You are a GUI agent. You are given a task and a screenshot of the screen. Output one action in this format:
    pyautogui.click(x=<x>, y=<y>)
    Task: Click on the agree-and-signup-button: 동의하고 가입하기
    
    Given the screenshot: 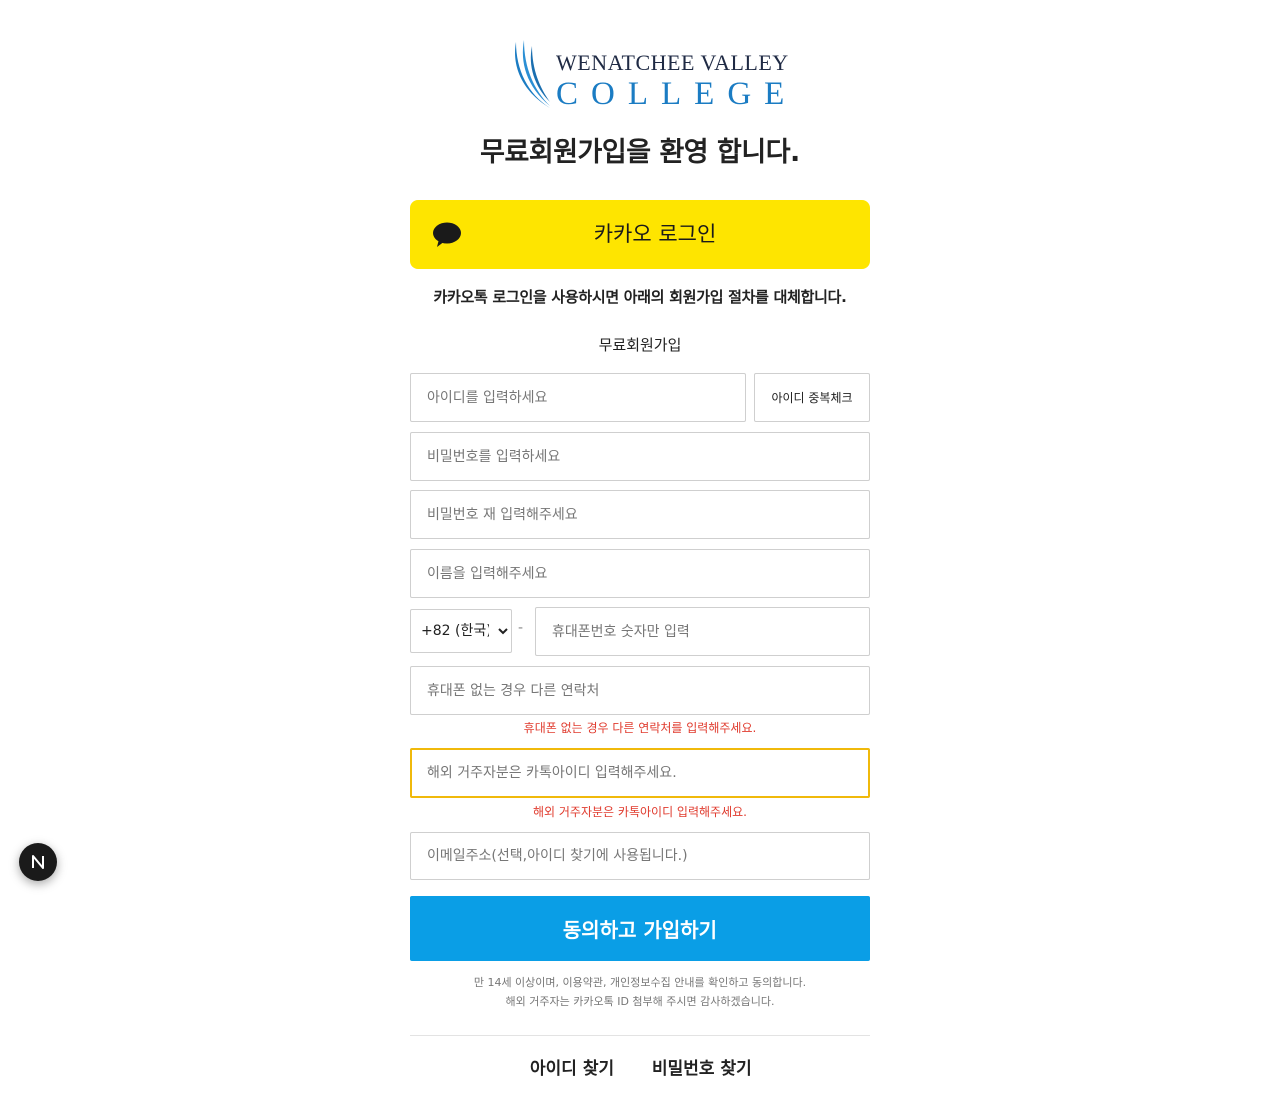 What is the action you would take?
    pyautogui.click(x=640, y=928)
    